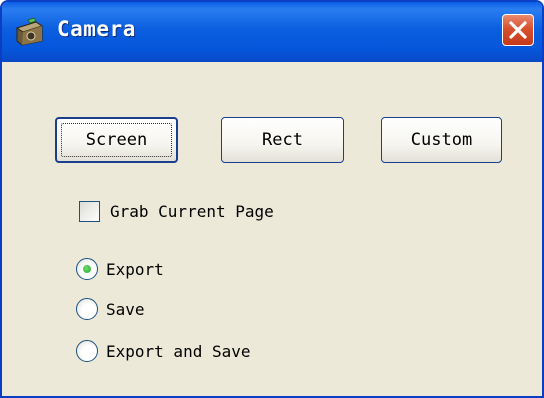  I want to click on radio-selected-dot, so click(87, 269).